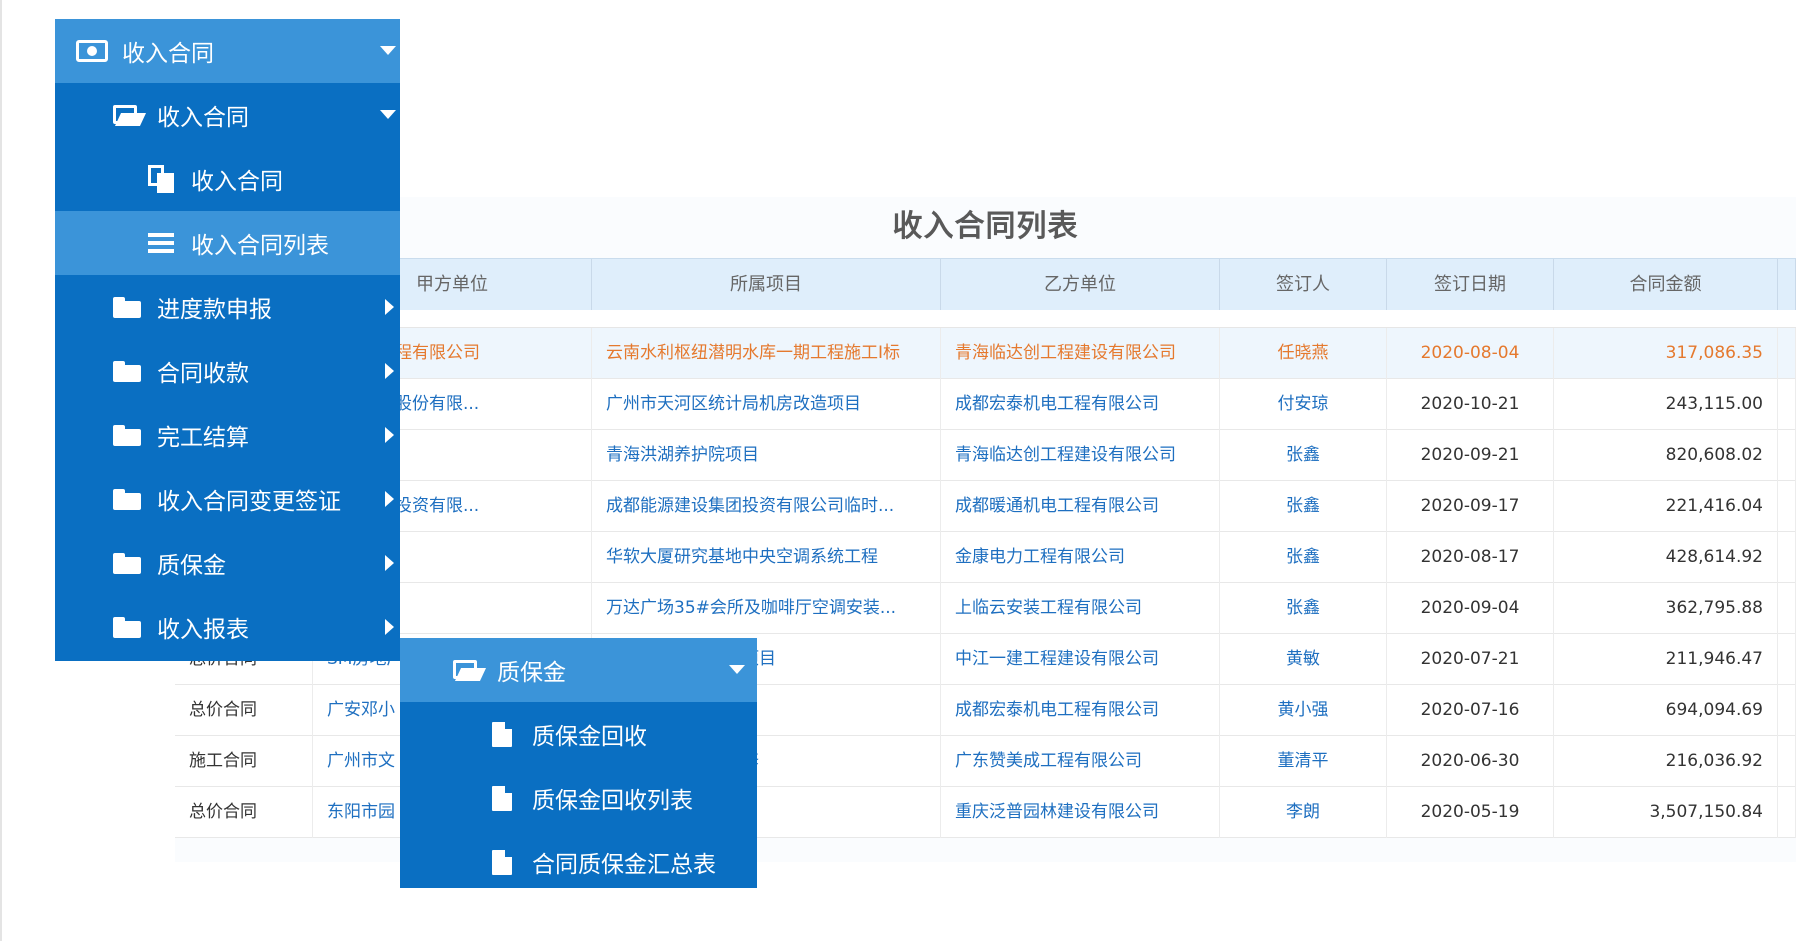 The height and width of the screenshot is (941, 1796). I want to click on cell-amount: 317,086.35, so click(1666, 353).